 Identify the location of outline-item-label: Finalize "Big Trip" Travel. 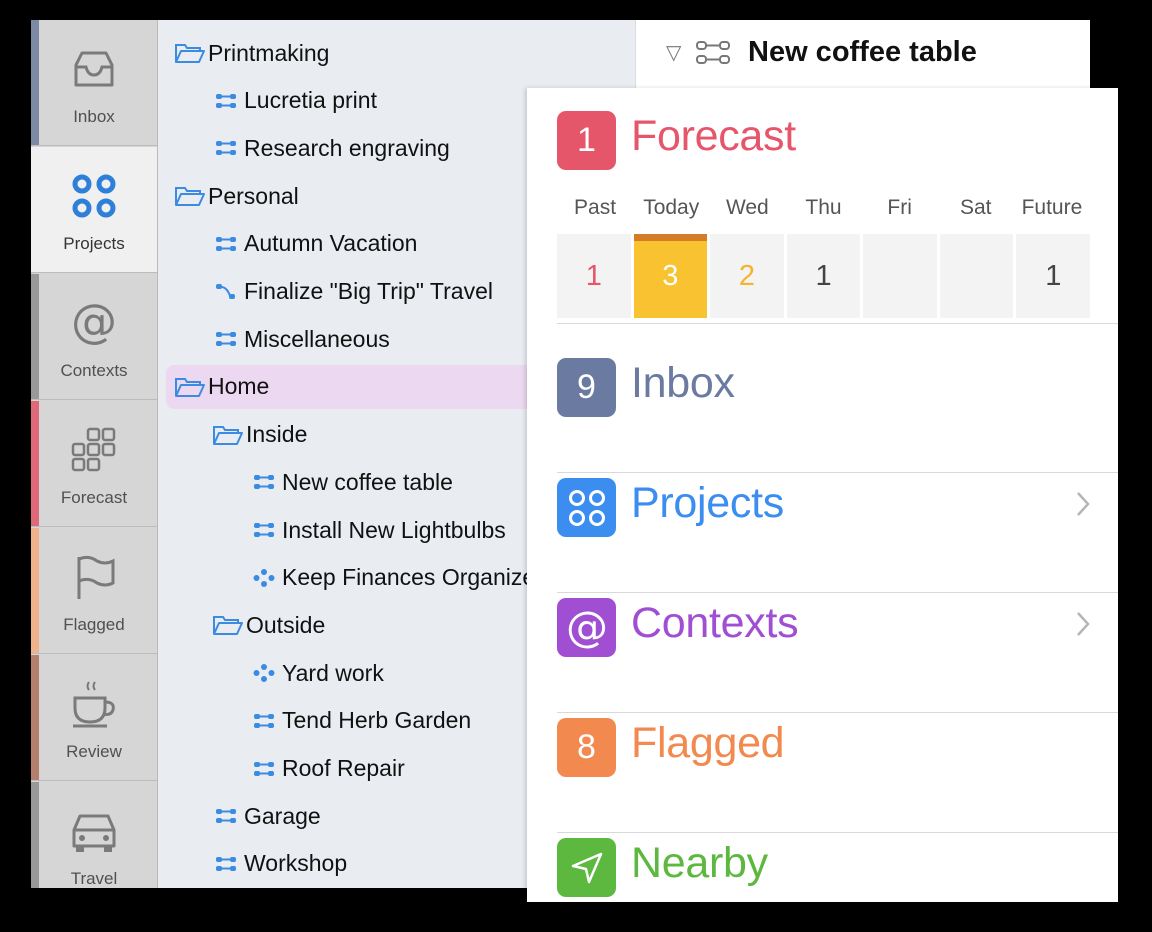
(368, 291).